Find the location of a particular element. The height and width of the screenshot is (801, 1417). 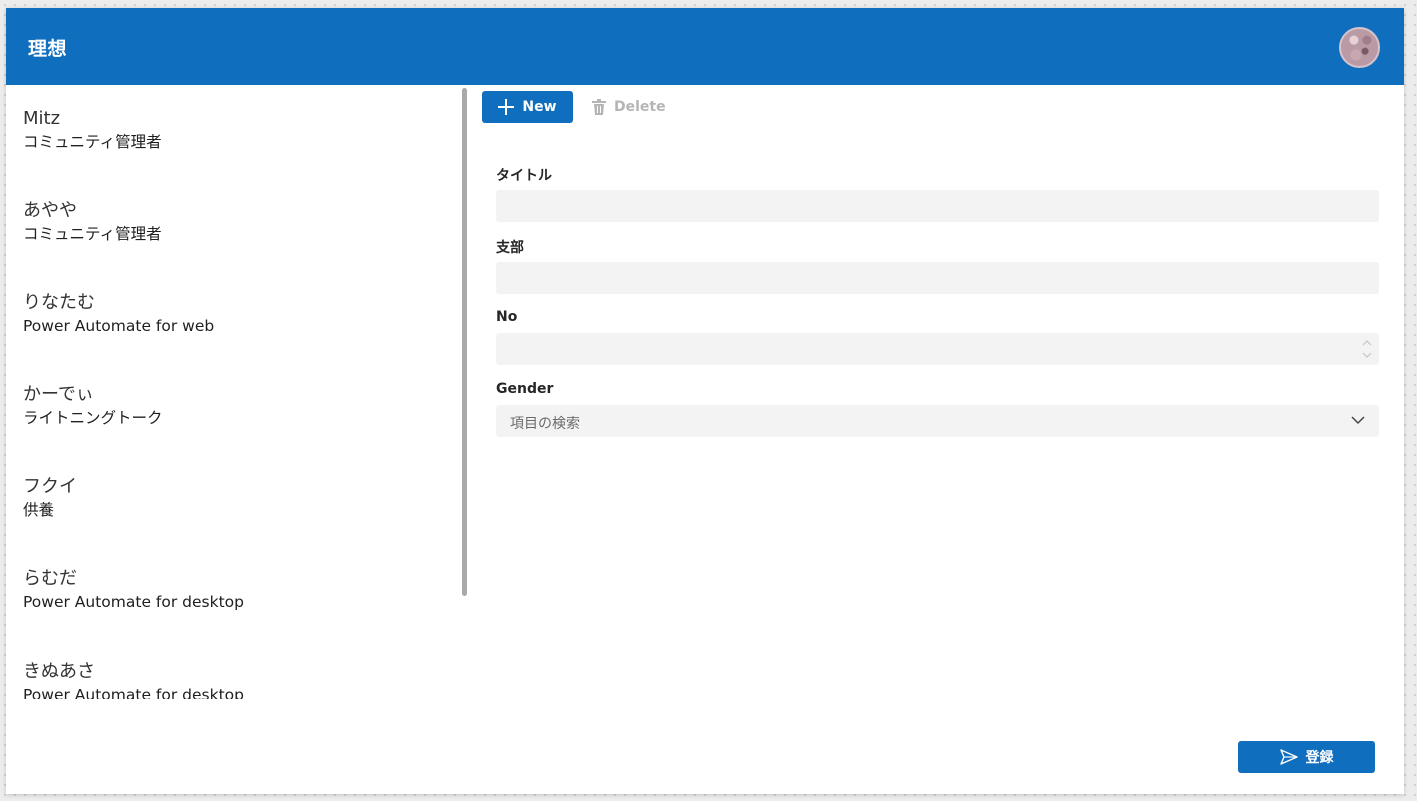

no-label: No is located at coordinates (507, 317).